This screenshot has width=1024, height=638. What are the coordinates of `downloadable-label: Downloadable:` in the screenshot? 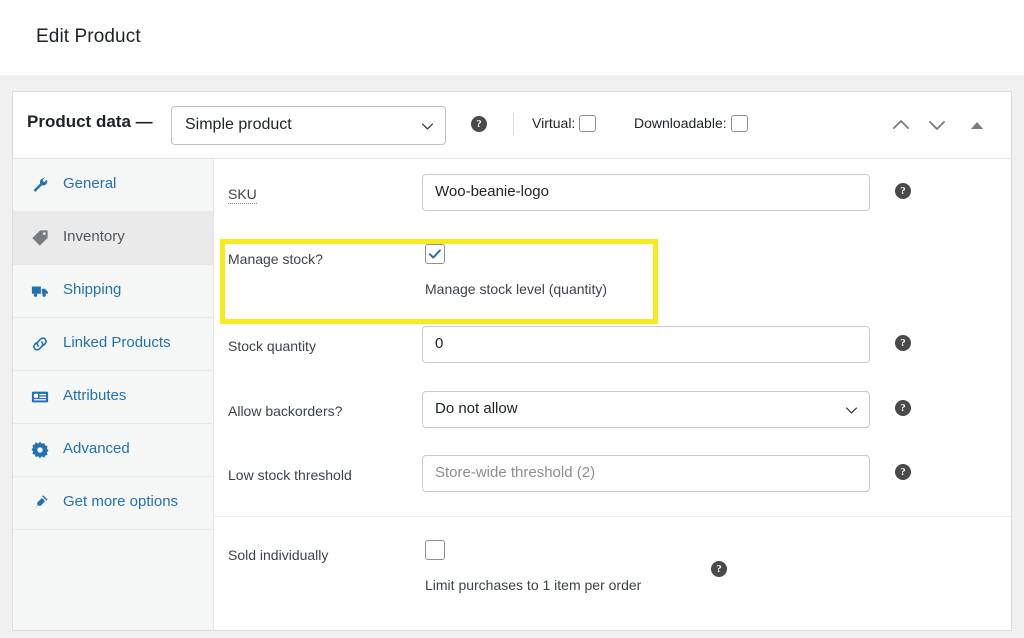 It's located at (680, 123).